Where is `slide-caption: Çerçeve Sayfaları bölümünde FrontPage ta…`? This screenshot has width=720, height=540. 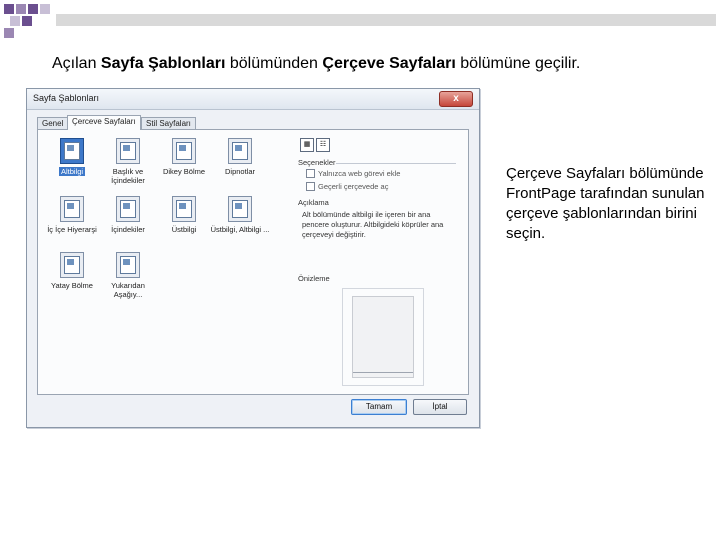 slide-caption: Çerçeve Sayfaları bölümünde FrontPage ta… is located at coordinates (605, 203).